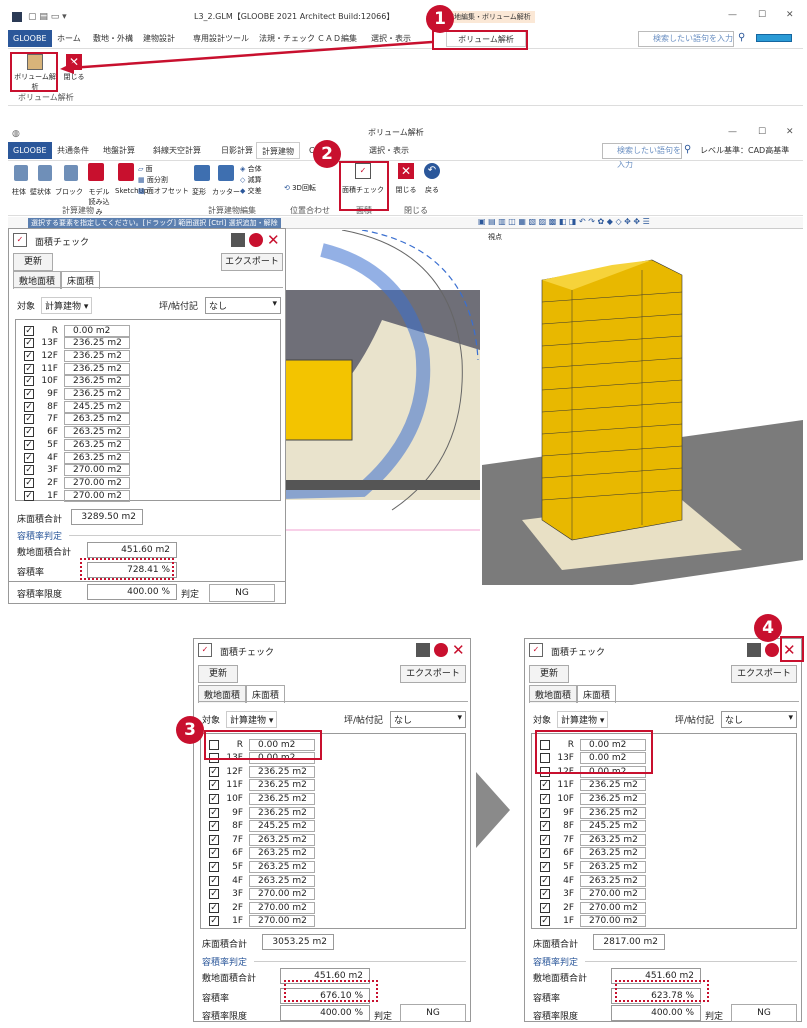 The width and height of the screenshot is (807, 1028). I want to click on tab-sky: 斜線天空計算, so click(177, 150).